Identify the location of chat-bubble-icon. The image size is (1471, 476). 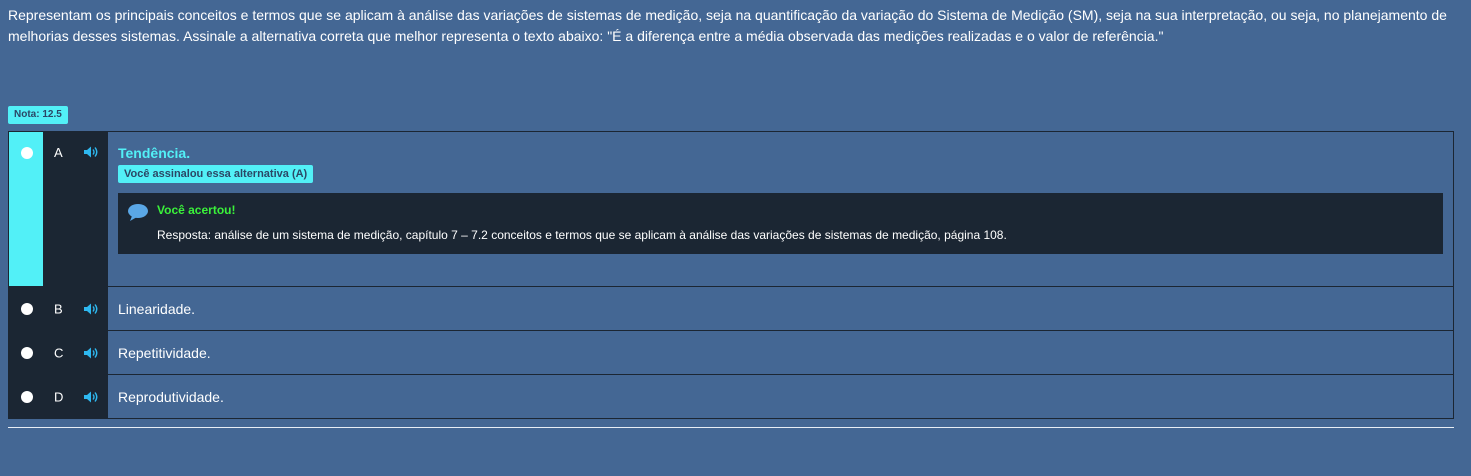
(138, 212).